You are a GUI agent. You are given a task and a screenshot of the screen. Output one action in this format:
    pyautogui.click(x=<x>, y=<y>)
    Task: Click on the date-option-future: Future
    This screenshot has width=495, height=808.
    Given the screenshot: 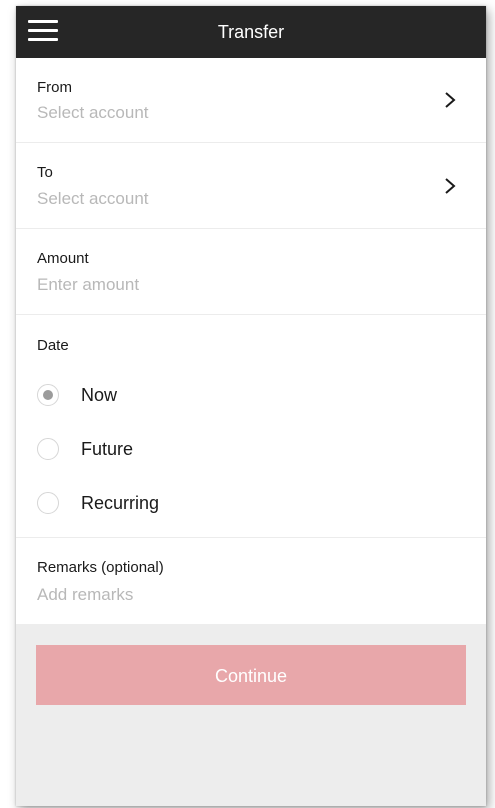 What is the action you would take?
    pyautogui.click(x=187, y=450)
    